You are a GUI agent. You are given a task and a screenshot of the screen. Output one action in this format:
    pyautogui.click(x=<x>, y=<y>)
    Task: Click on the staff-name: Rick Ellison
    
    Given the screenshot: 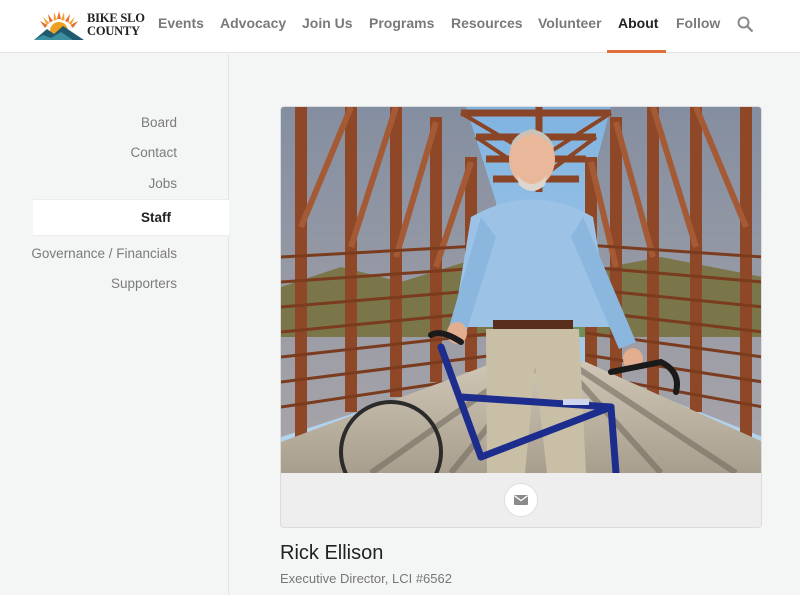 What is the action you would take?
    pyautogui.click(x=332, y=553)
    